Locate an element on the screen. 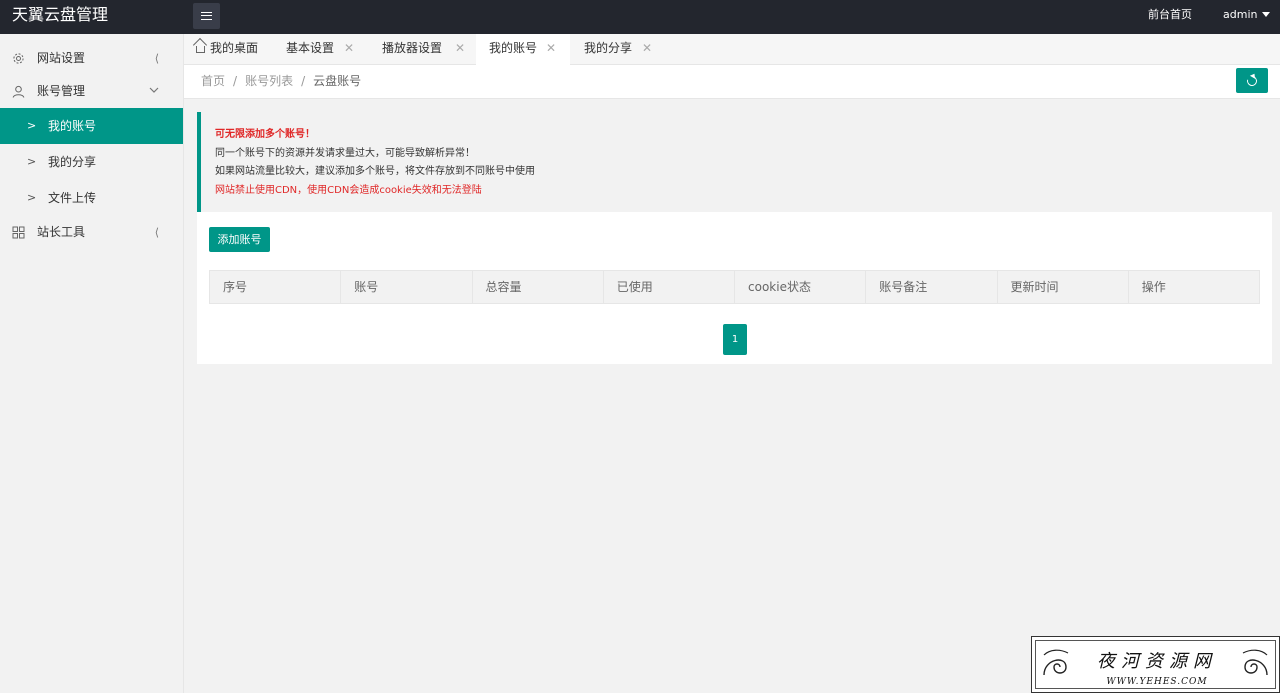 Image resolution: width=1280 pixels, height=693 pixels. notice-line: 如果网站流量比较大，建议添加多个账号，将文件存放到不同账号中使用 is located at coordinates (375, 171).